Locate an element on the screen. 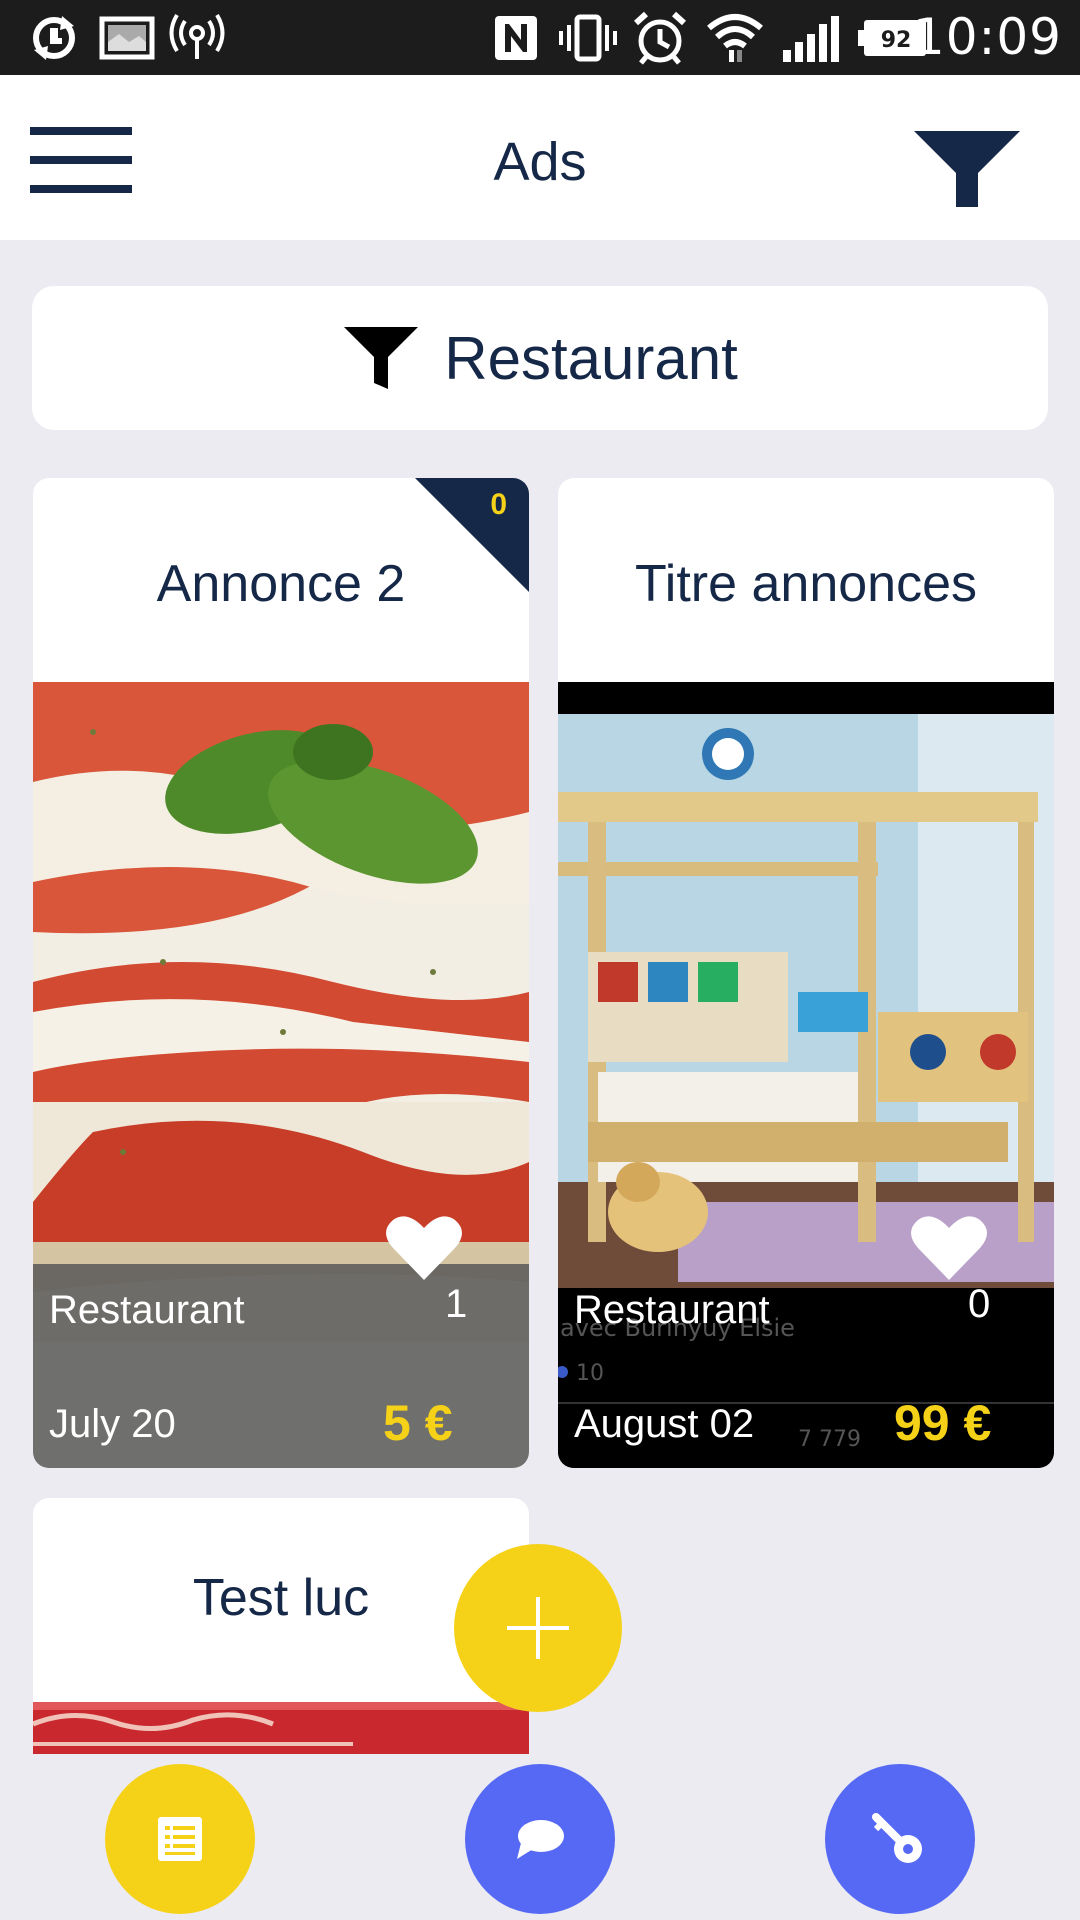  nav-key-button is located at coordinates (900, 1839).